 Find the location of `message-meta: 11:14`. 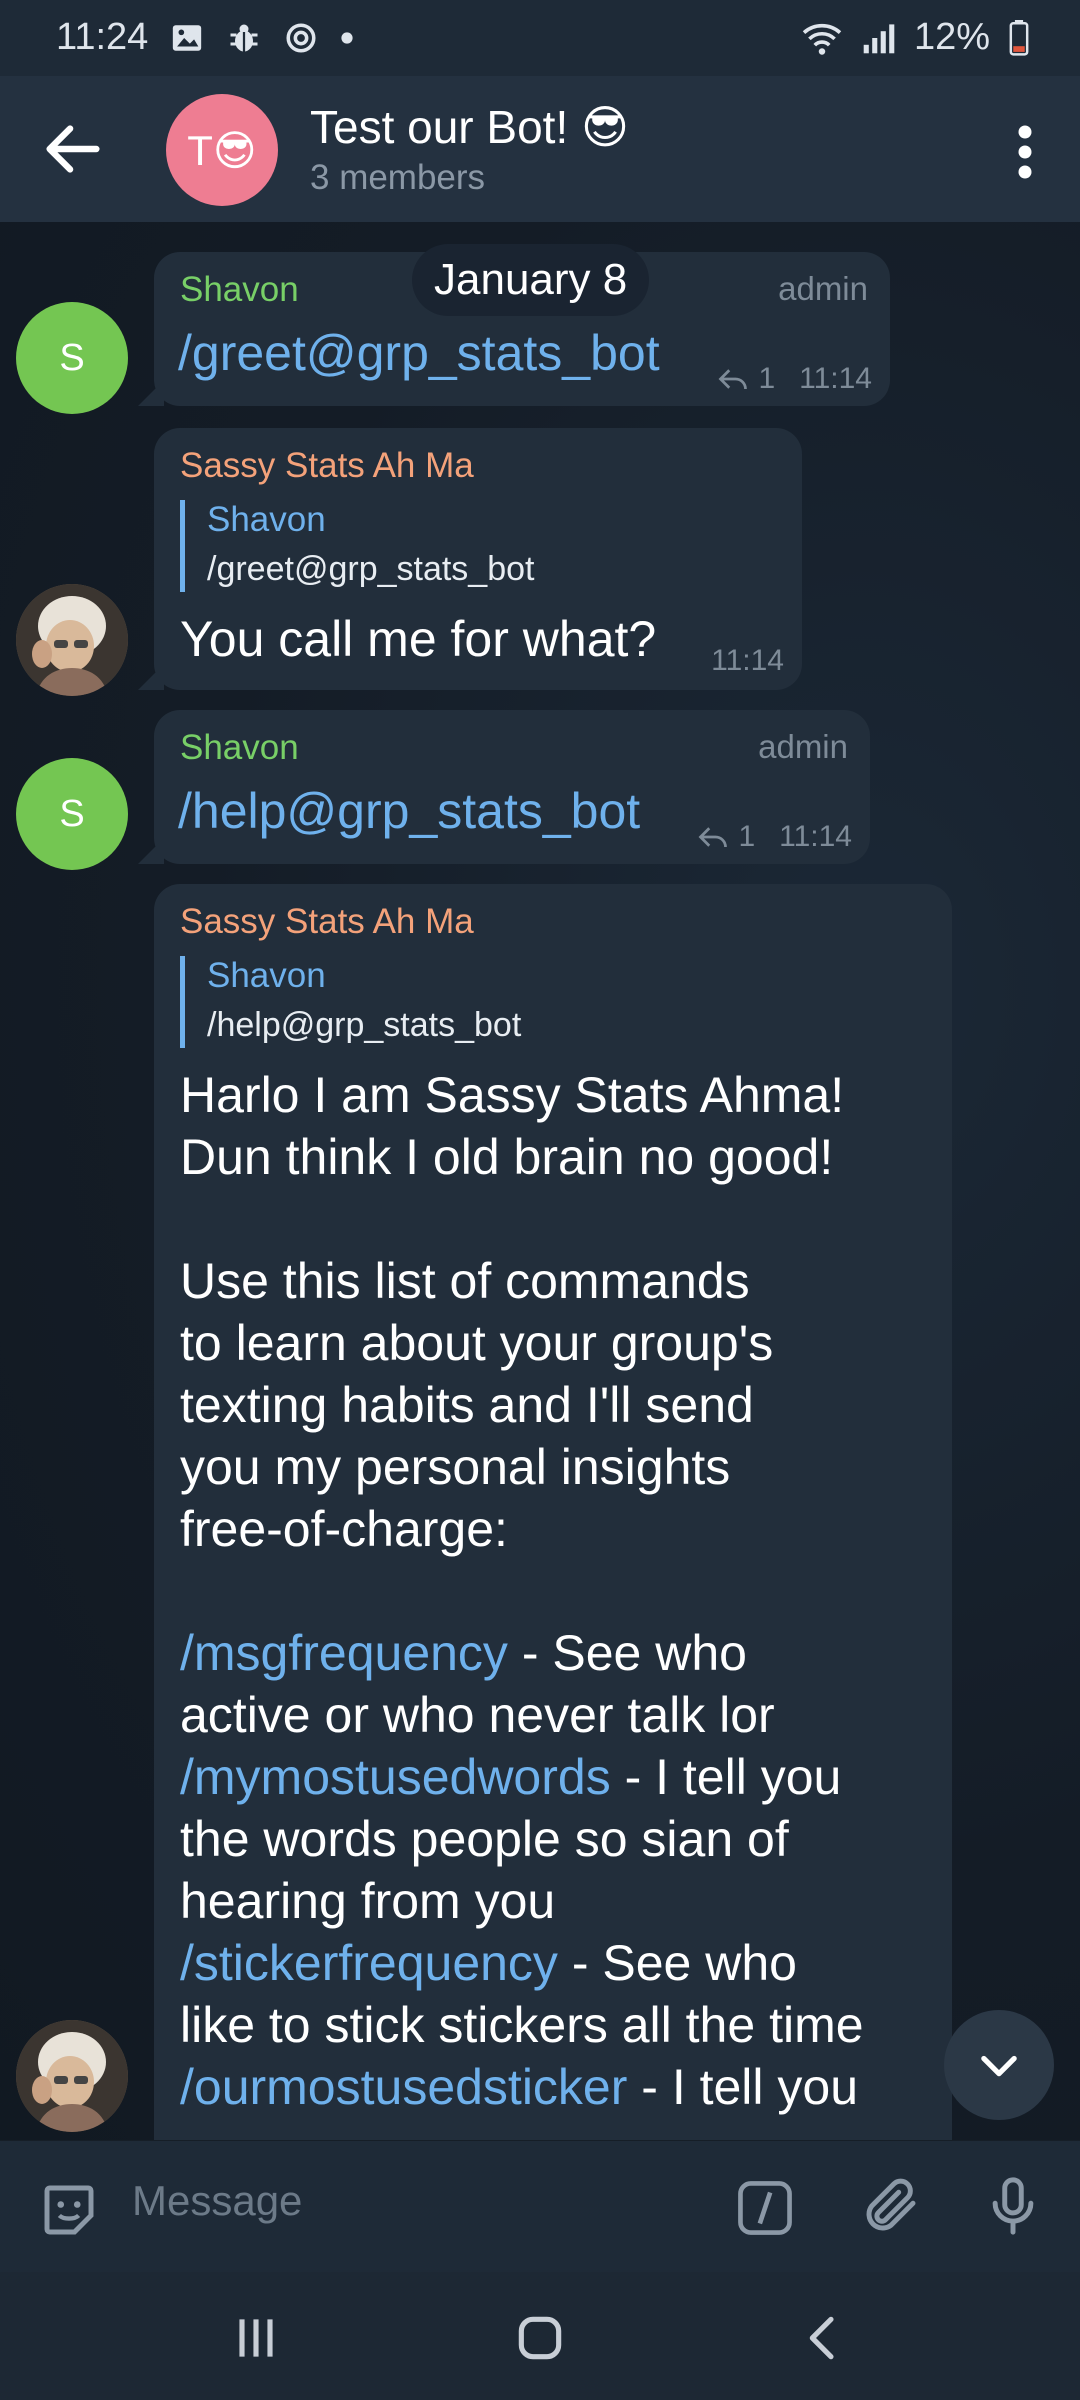

message-meta: 11:14 is located at coordinates (747, 661).